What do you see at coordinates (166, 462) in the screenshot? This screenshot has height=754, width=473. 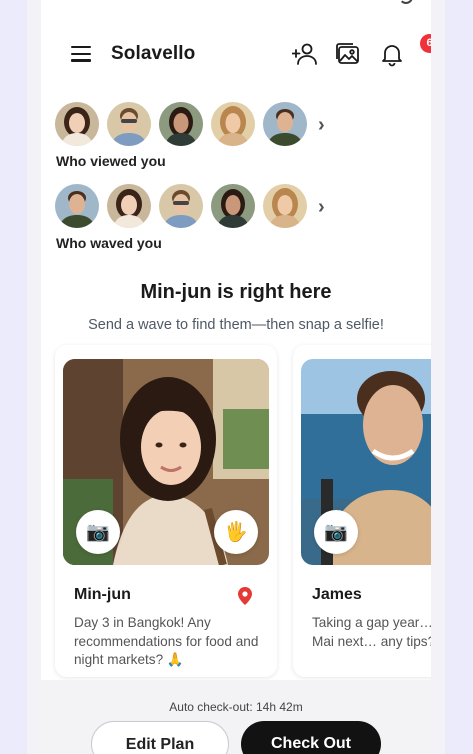 I see `profile-photo: 📷 🖐` at bounding box center [166, 462].